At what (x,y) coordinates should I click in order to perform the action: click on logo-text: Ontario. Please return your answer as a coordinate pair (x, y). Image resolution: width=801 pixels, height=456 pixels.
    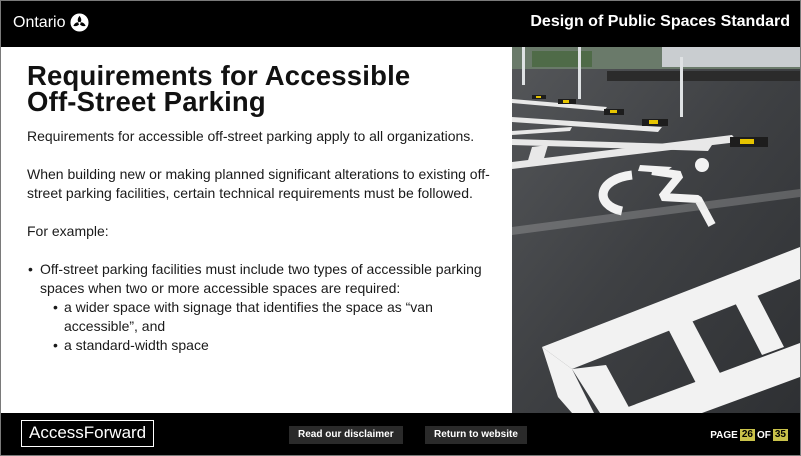
    Looking at the image, I should click on (39, 22).